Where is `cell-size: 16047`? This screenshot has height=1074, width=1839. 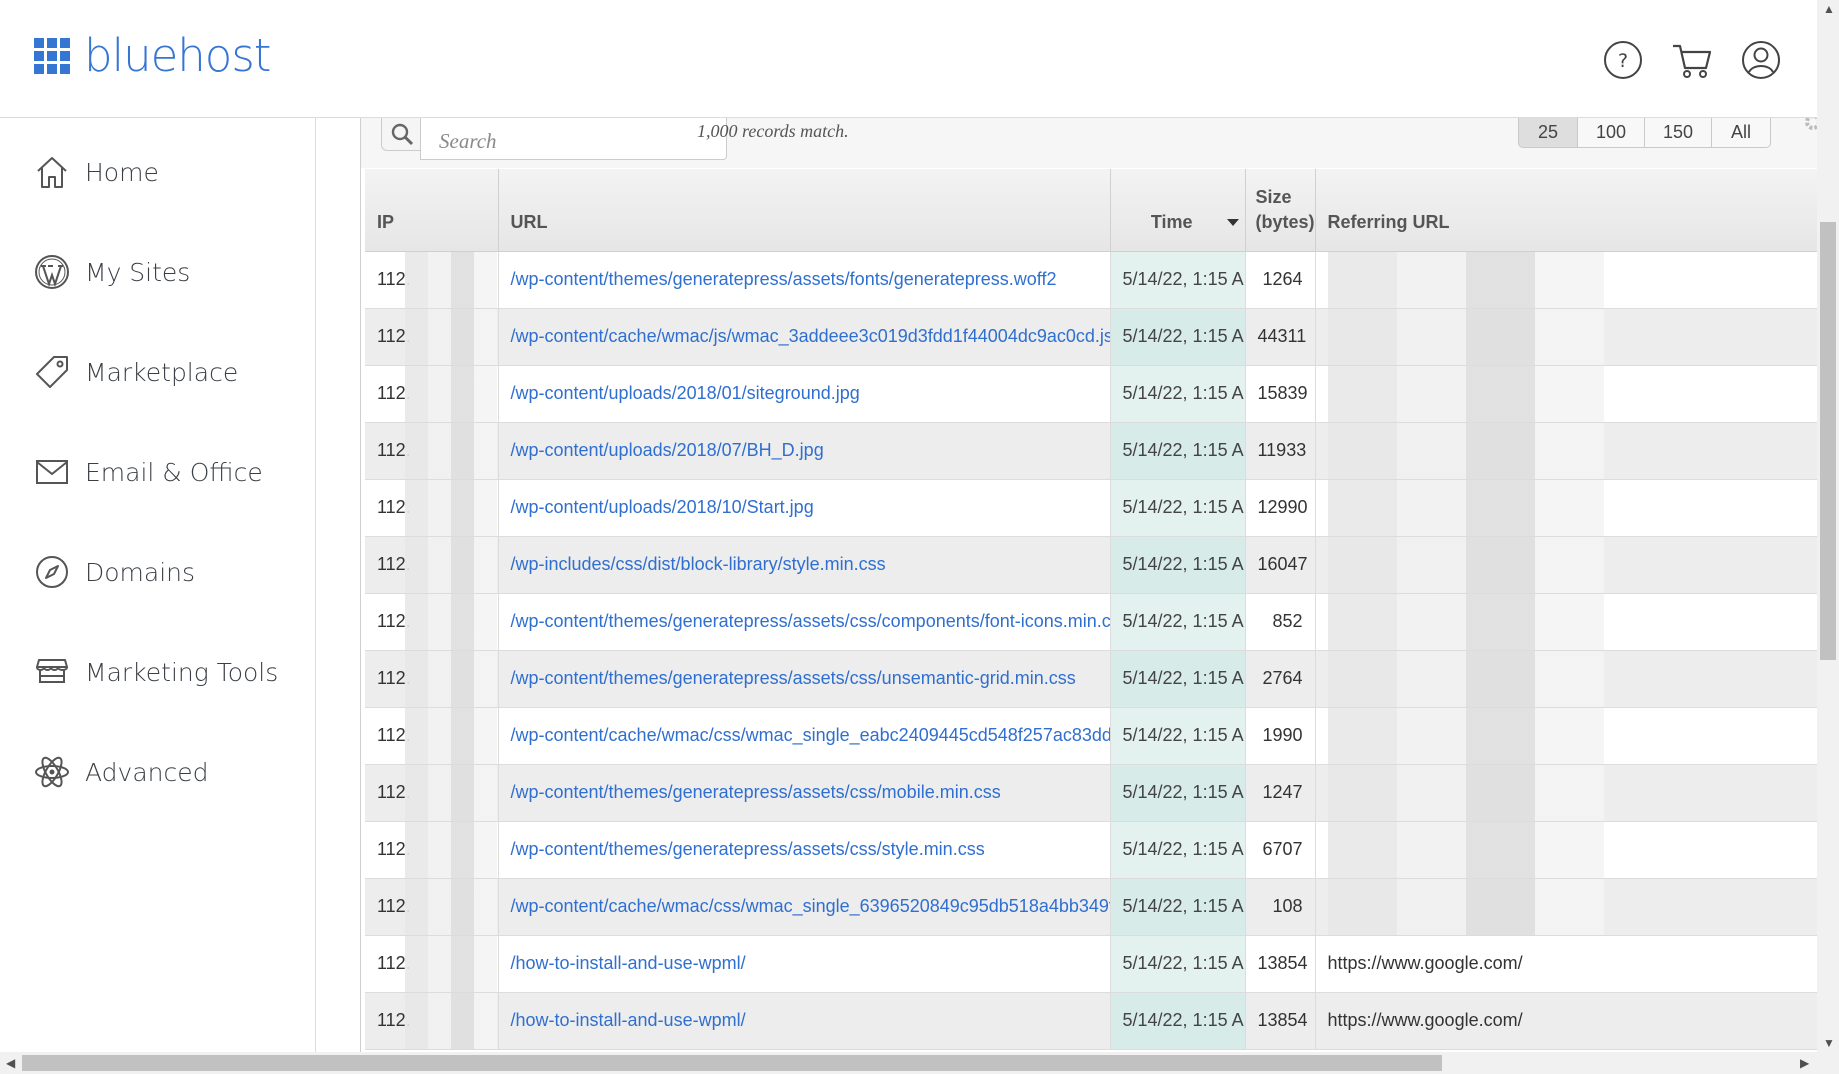
cell-size: 16047 is located at coordinates (1280, 565).